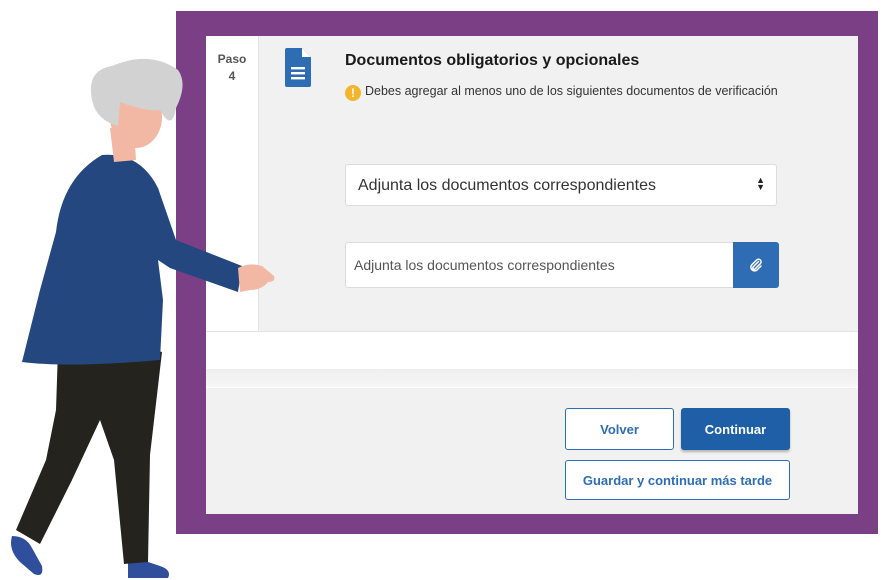  What do you see at coordinates (677, 480) in the screenshot?
I see `save-and-continue-later-button: Guardar y continuar más tarde` at bounding box center [677, 480].